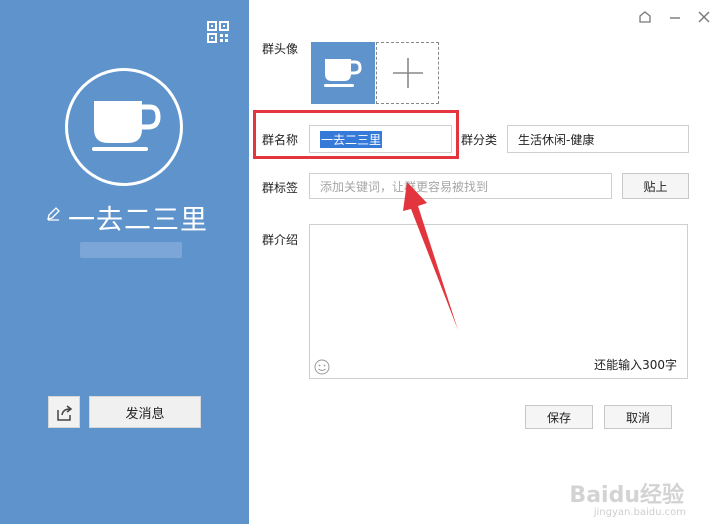  I want to click on intro-char-counter: 还能输入300字, so click(635, 365).